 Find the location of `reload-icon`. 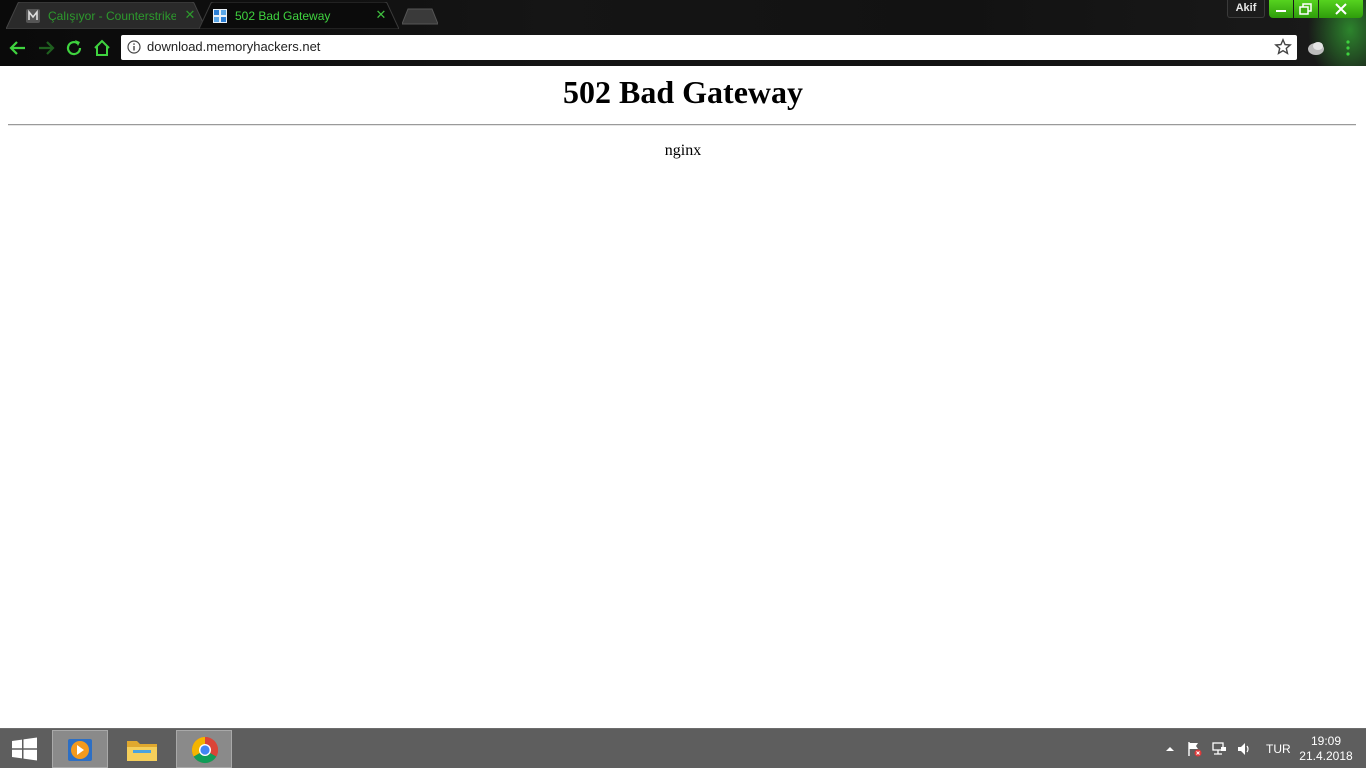

reload-icon is located at coordinates (74, 48).